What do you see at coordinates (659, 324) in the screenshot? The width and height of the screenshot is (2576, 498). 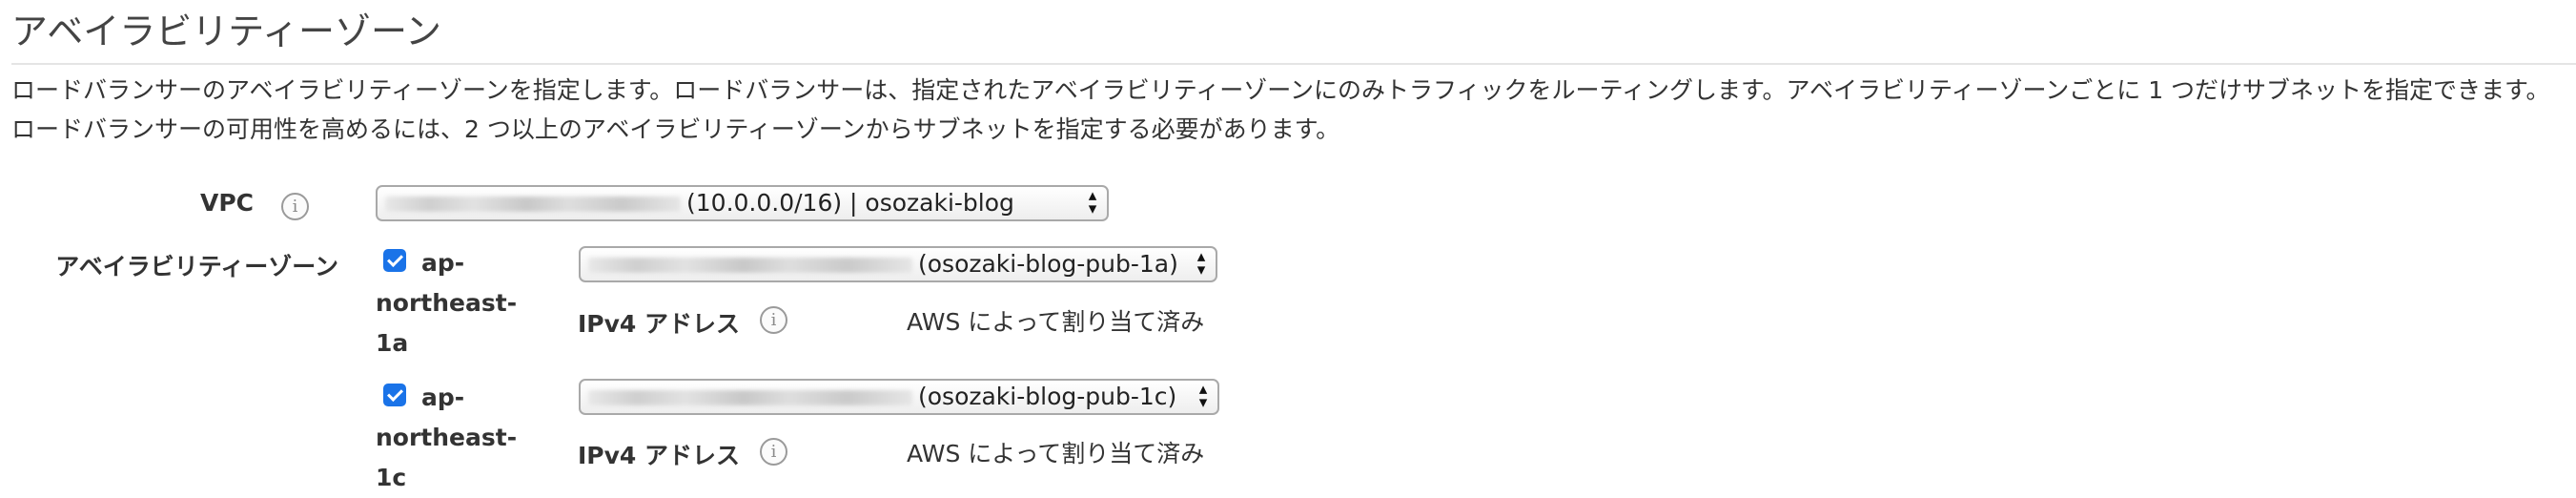 I see `zone-1a-ipv4-label: IPv4 アドレス` at bounding box center [659, 324].